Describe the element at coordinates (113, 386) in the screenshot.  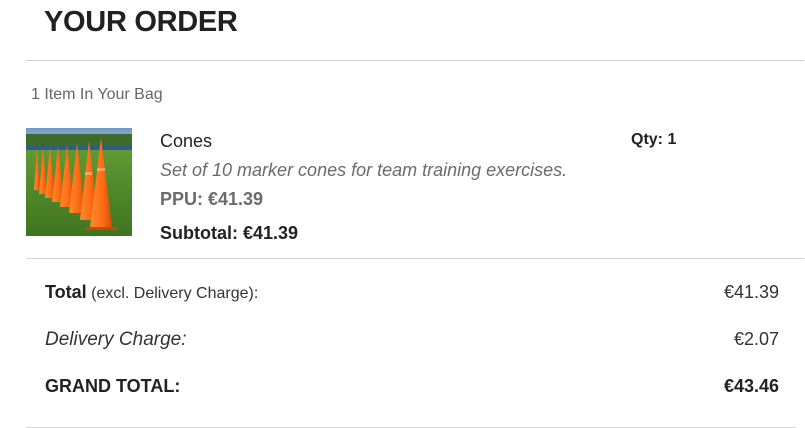
I see `grand-total-label: GRAND TOTAL:` at that location.